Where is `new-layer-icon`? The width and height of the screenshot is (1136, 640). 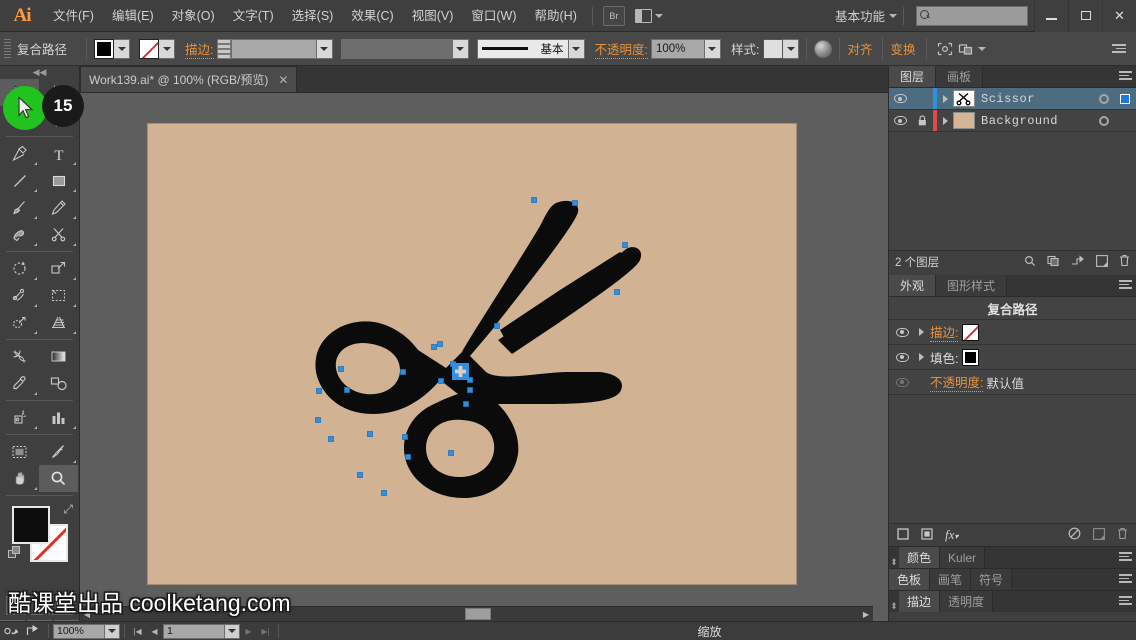
new-layer-icon is located at coordinates (1102, 262).